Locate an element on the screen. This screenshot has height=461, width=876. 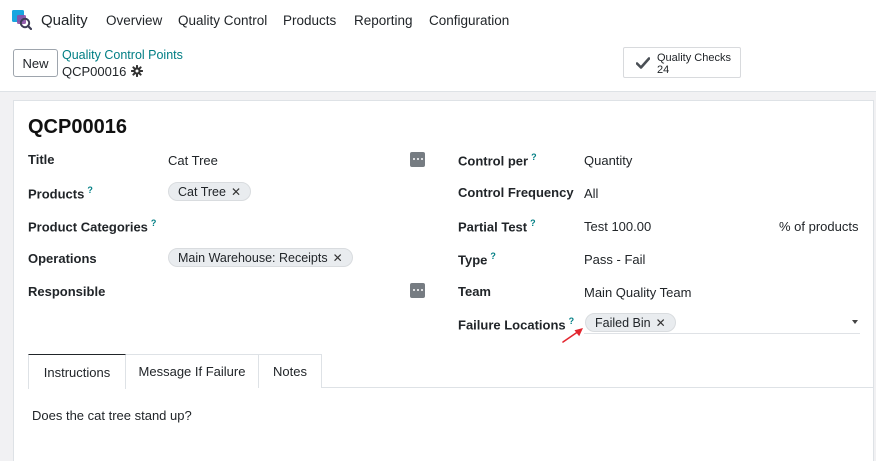
products-tag: Cat Tree ✕ is located at coordinates (209, 191).